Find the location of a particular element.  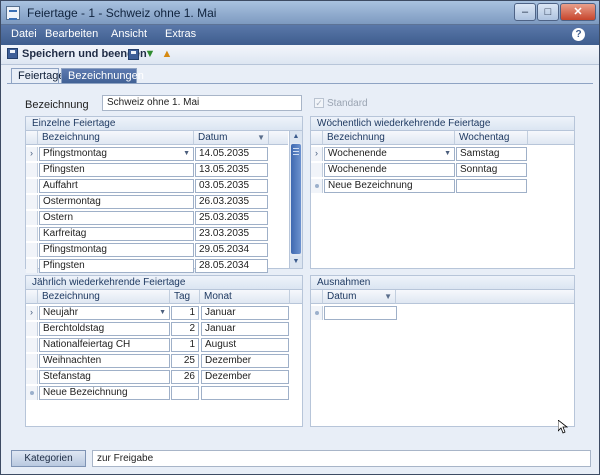

column-header-datum-label: Datum is located at coordinates (342, 296).